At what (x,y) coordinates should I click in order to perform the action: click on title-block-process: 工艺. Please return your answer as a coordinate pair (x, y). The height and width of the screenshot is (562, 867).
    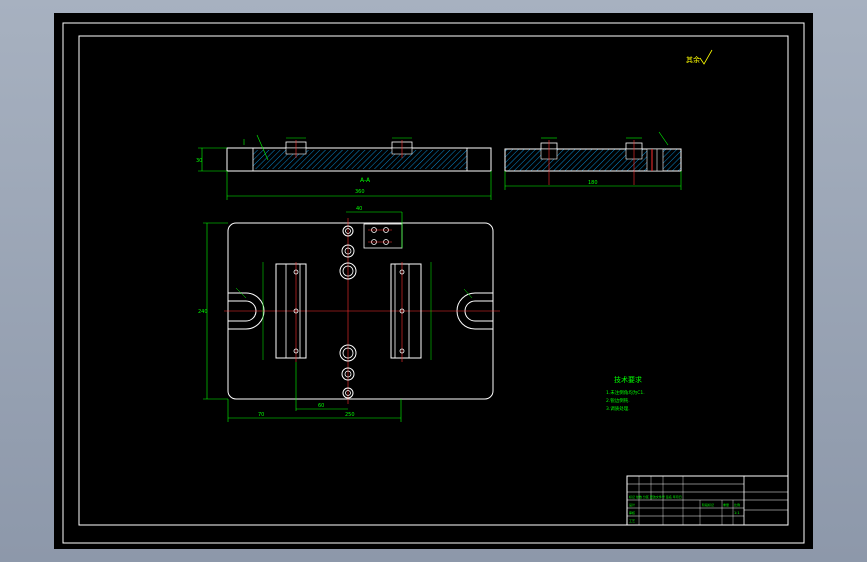
    Looking at the image, I should click on (632, 520).